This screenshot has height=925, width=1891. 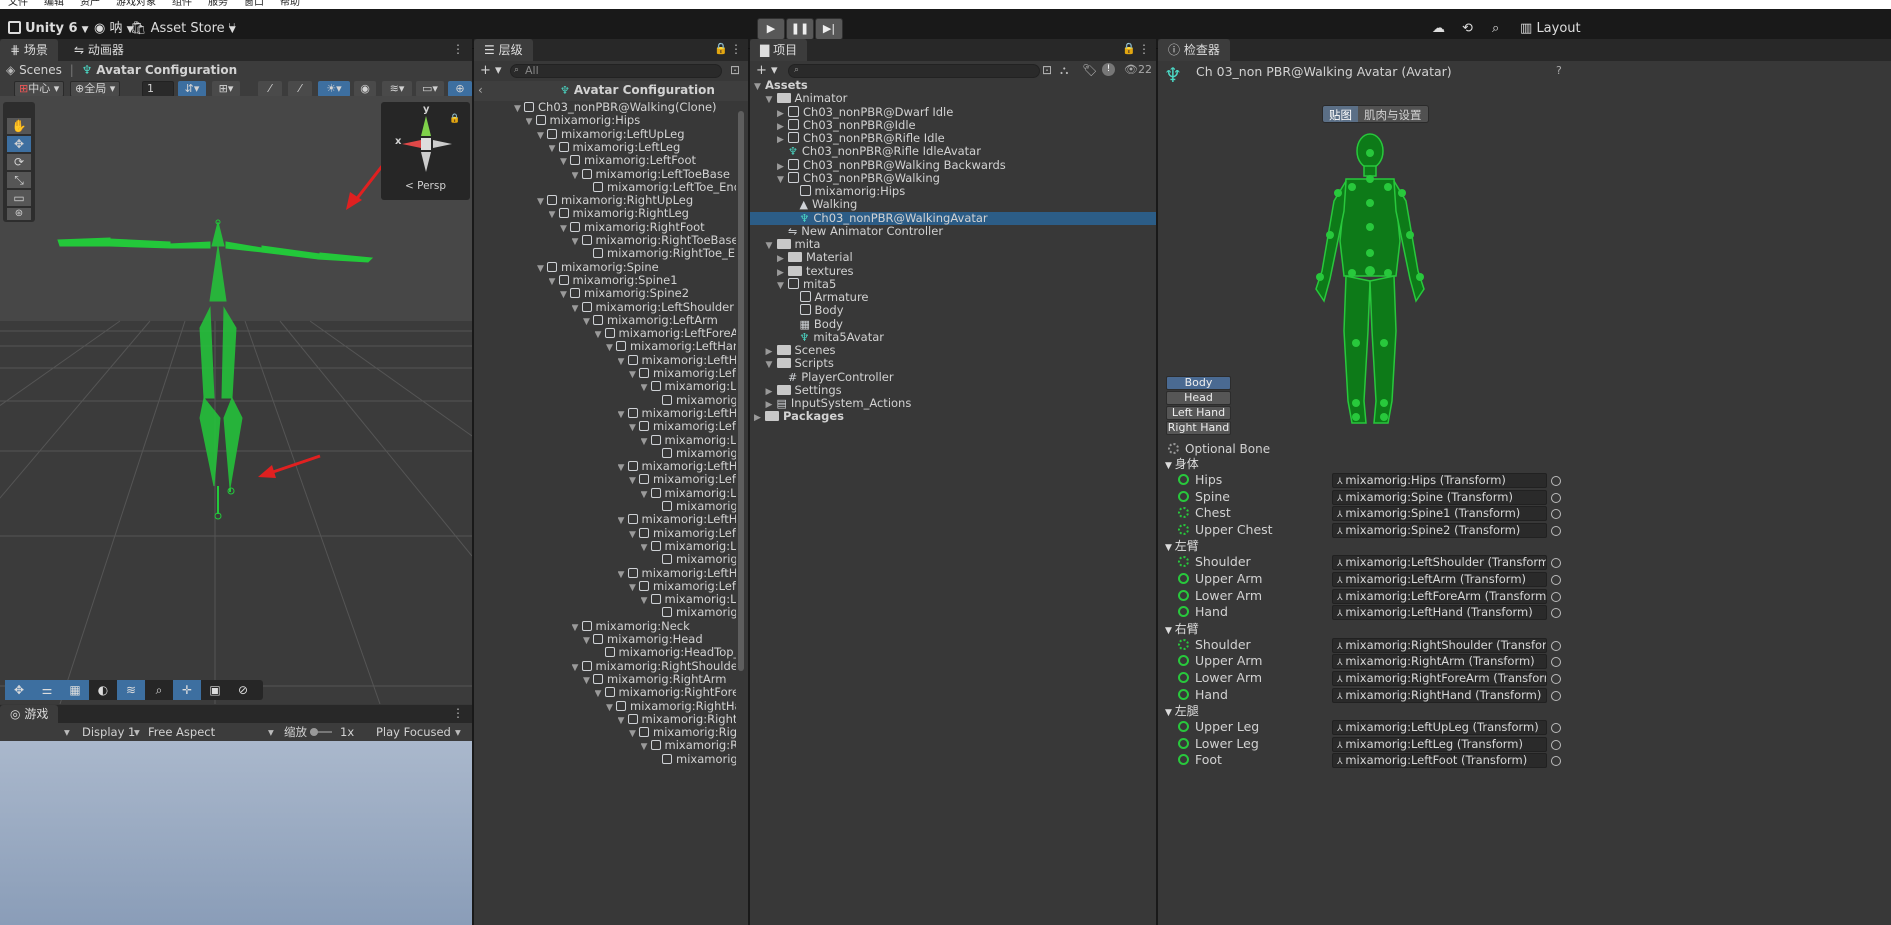 I want to click on lock-icon: 🔒, so click(x=721, y=48).